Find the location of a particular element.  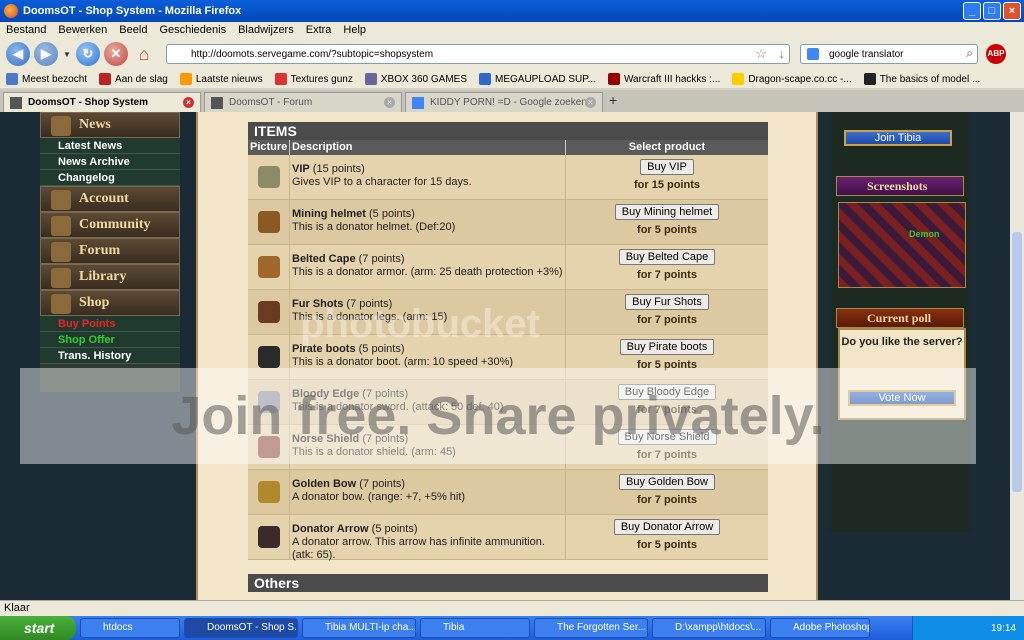

item-desc-text: A donator bow. (range: +7, +5% hit) is located at coordinates (379, 497).